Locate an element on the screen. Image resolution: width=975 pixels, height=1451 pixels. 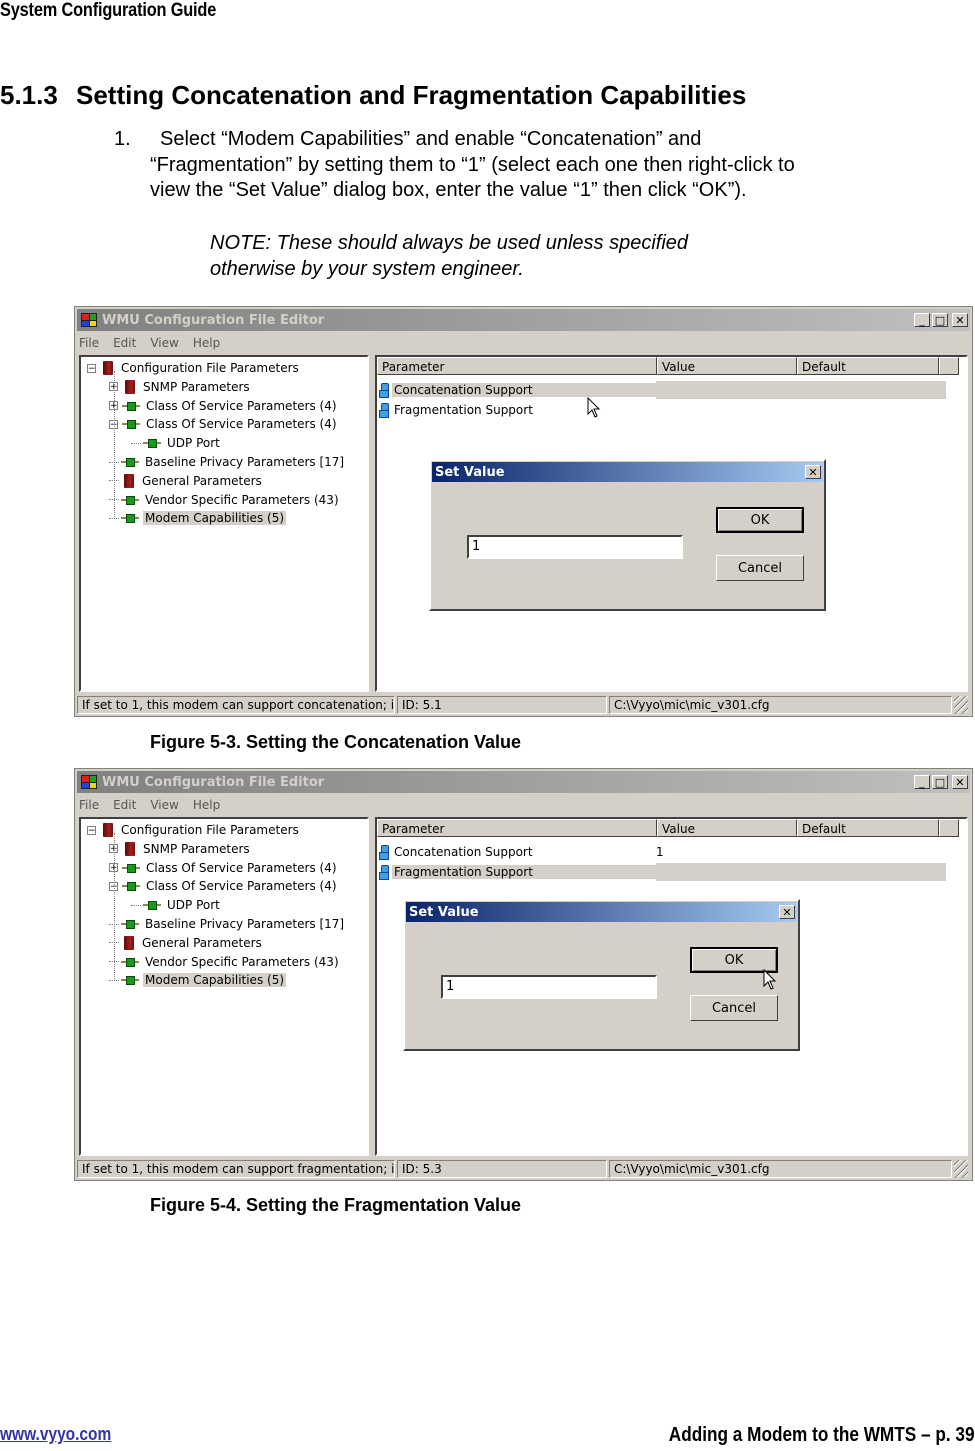
tree-item-label: Baseline Privacy Parameters [17] is located at coordinates (245, 924).